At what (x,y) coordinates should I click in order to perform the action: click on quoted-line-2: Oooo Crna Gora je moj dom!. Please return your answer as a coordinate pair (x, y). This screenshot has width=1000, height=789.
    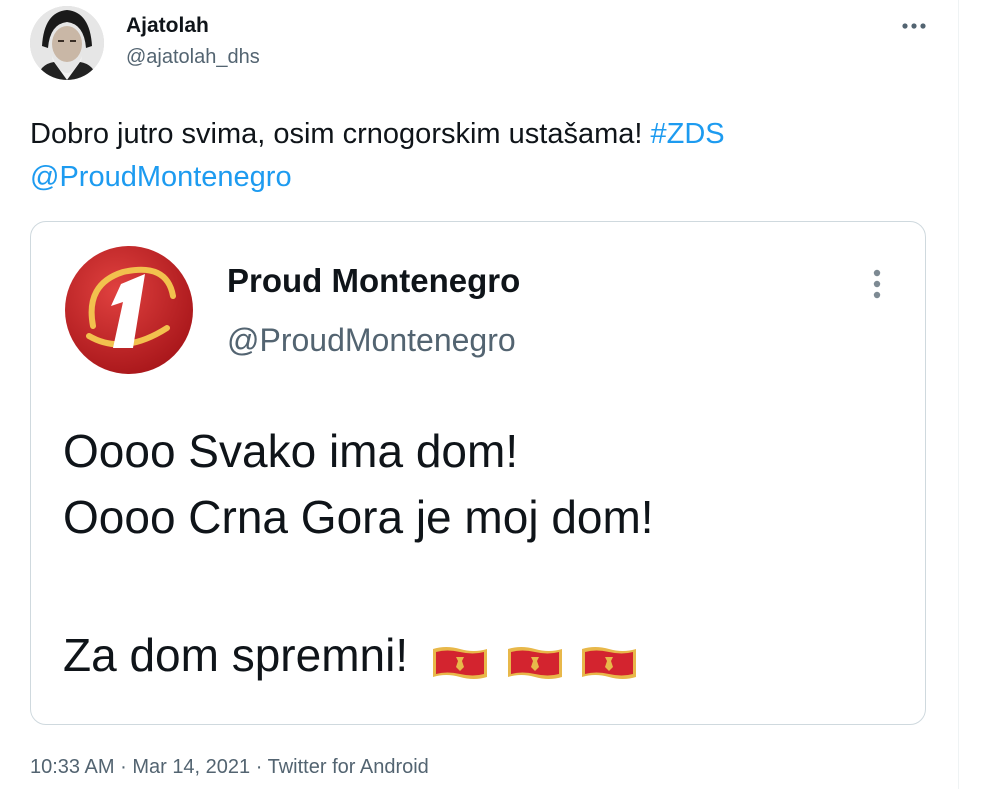
    Looking at the image, I should click on (358, 517).